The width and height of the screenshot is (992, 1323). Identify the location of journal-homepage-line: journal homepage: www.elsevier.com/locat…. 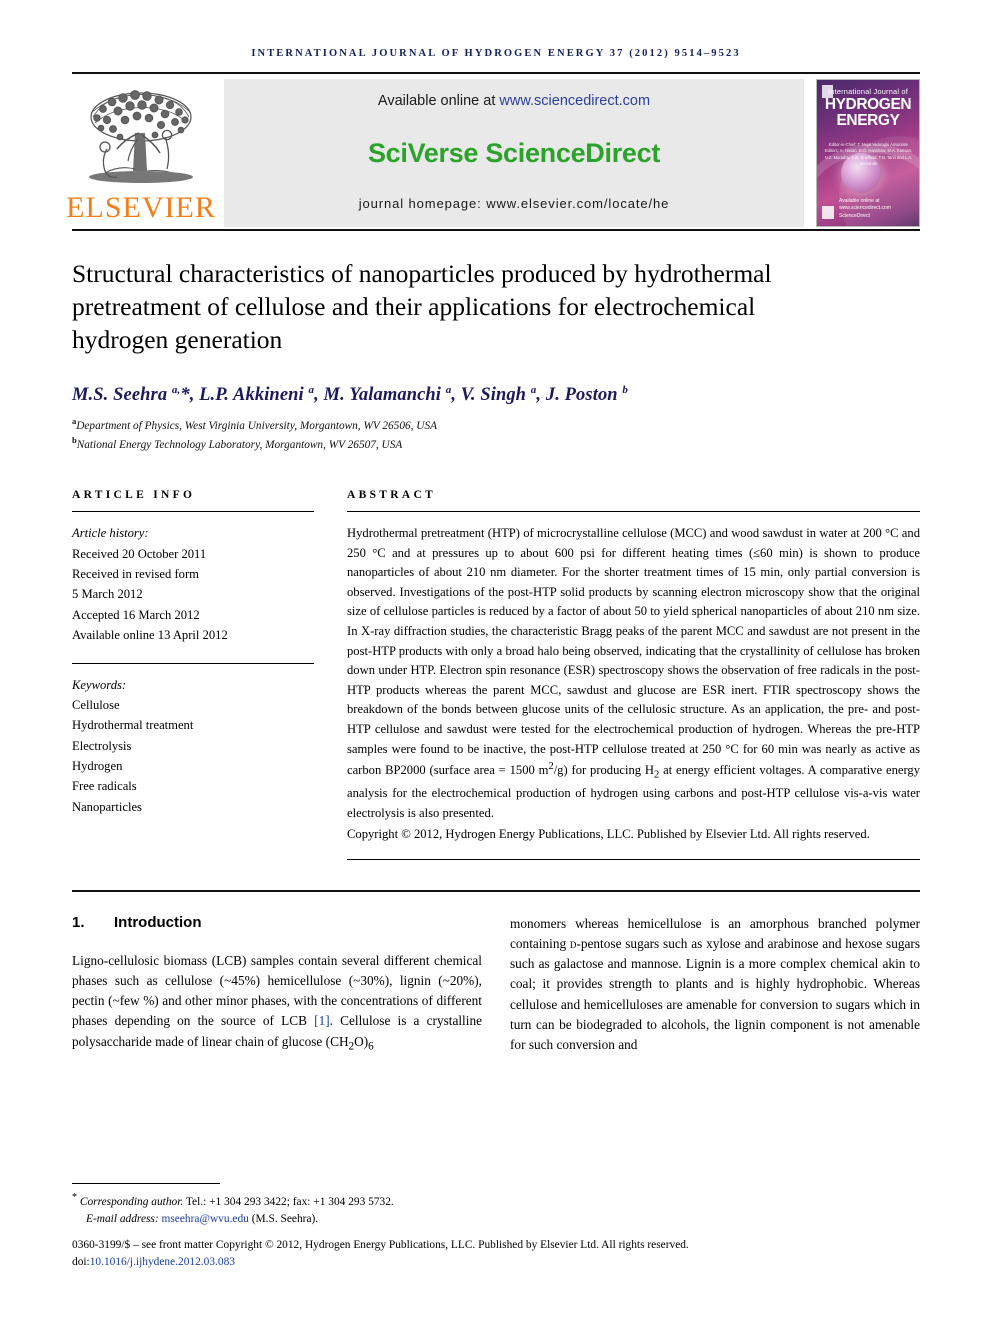
(514, 203).